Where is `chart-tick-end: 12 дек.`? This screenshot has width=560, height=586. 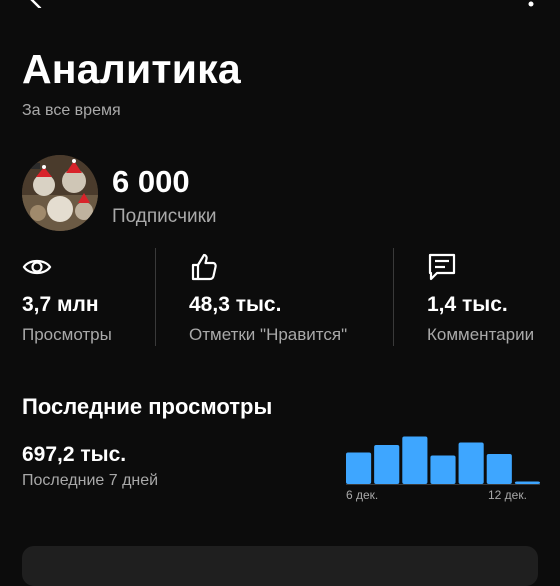
chart-tick-end: 12 дек. is located at coordinates (507, 495).